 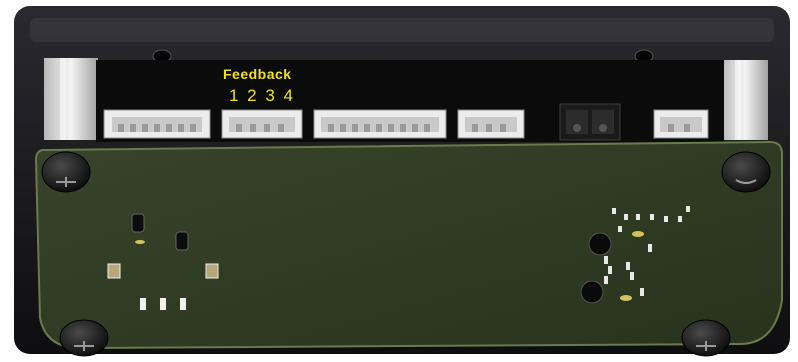 I want to click on standoff-right, so click(x=745, y=100).